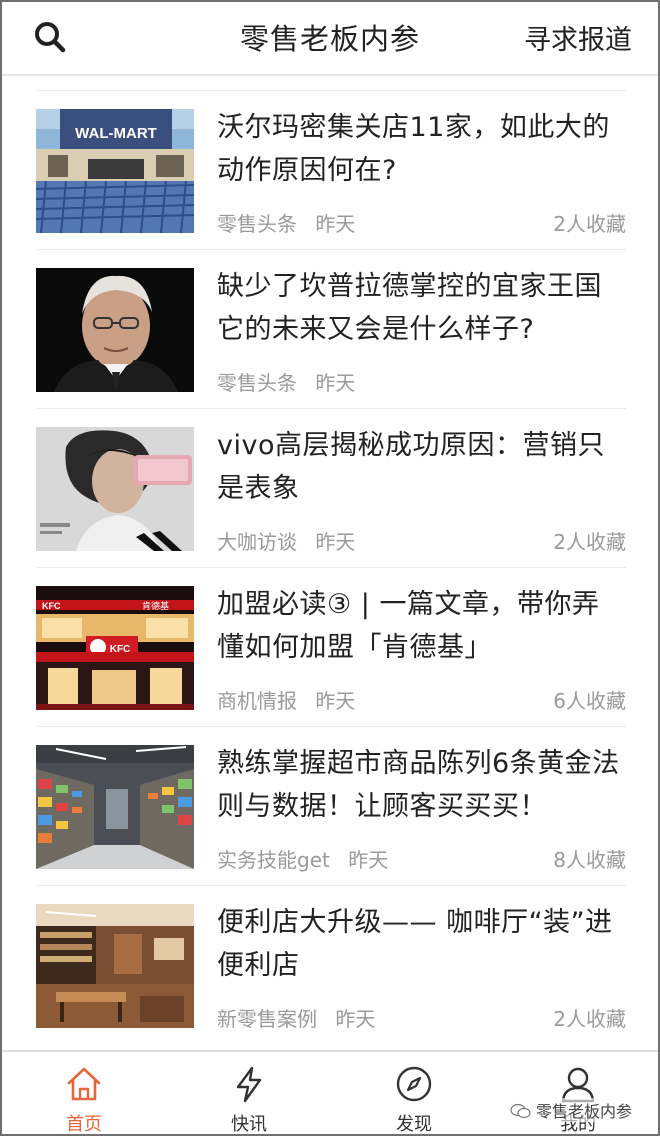 This screenshot has width=660, height=1136. What do you see at coordinates (419, 149) in the screenshot?
I see `article-title: 沃尔玛密集关店11家，如此大的动作原因何在?` at bounding box center [419, 149].